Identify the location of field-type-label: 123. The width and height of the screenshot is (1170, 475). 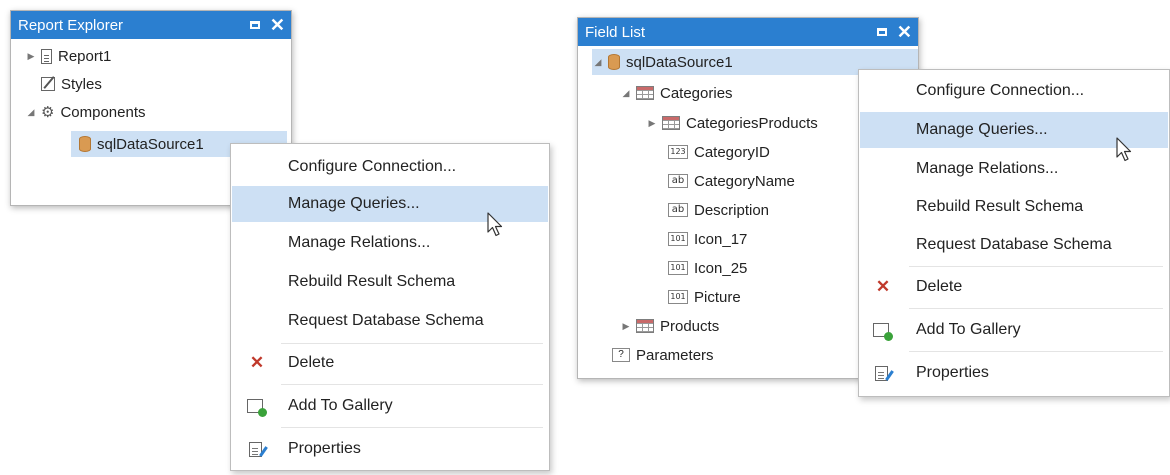
(678, 152).